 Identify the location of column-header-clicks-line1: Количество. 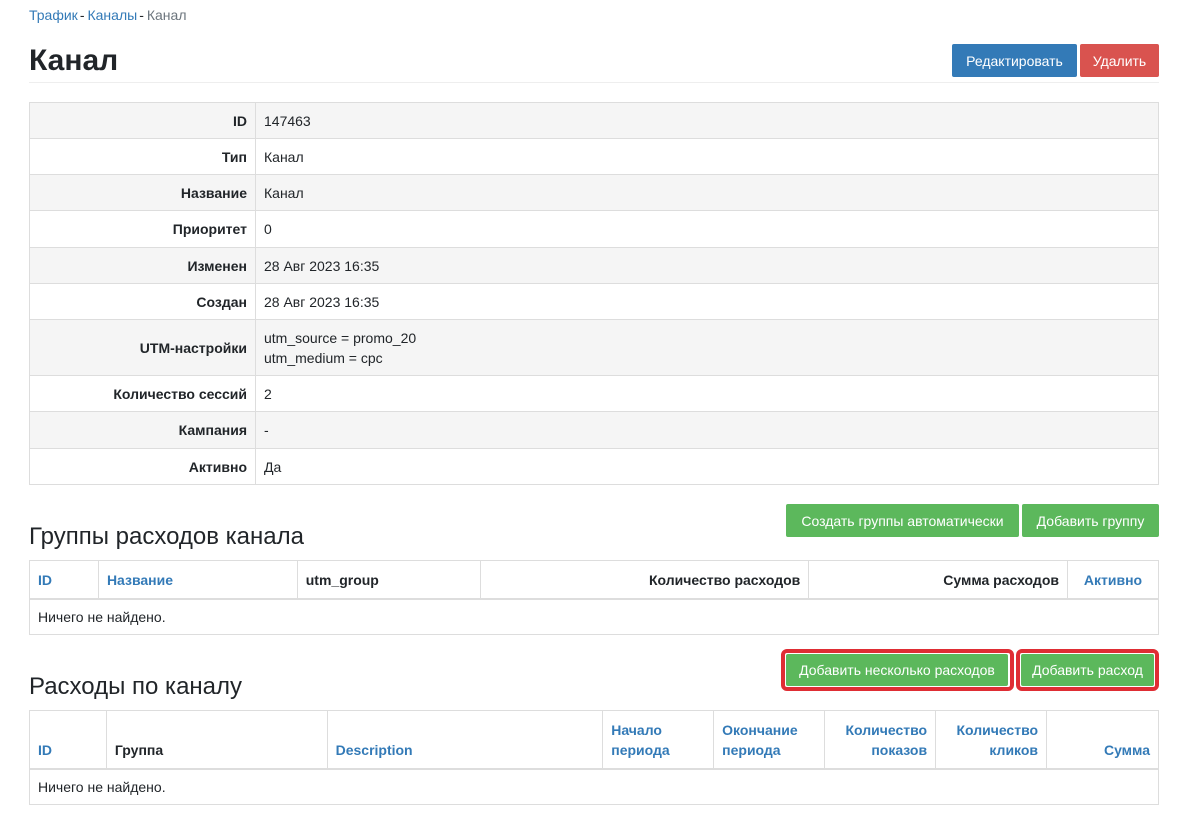
(997, 729).